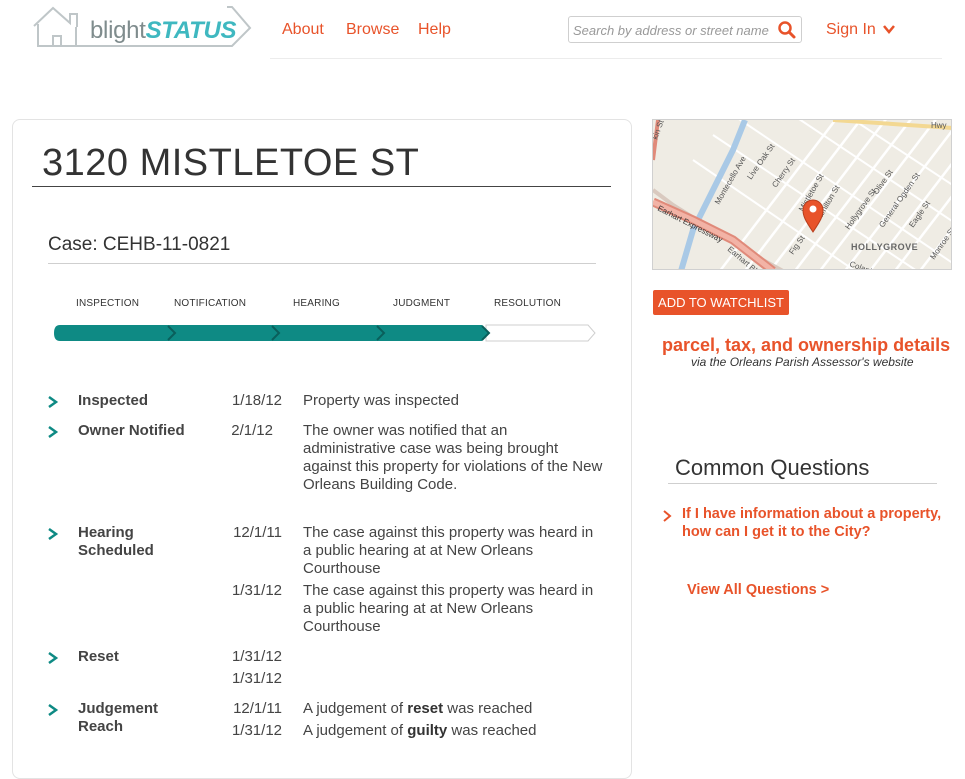 This screenshot has height=779, width=965. Describe the element at coordinates (210, 303) in the screenshot. I see `stage-label-notification: NOTIFICATION` at that location.